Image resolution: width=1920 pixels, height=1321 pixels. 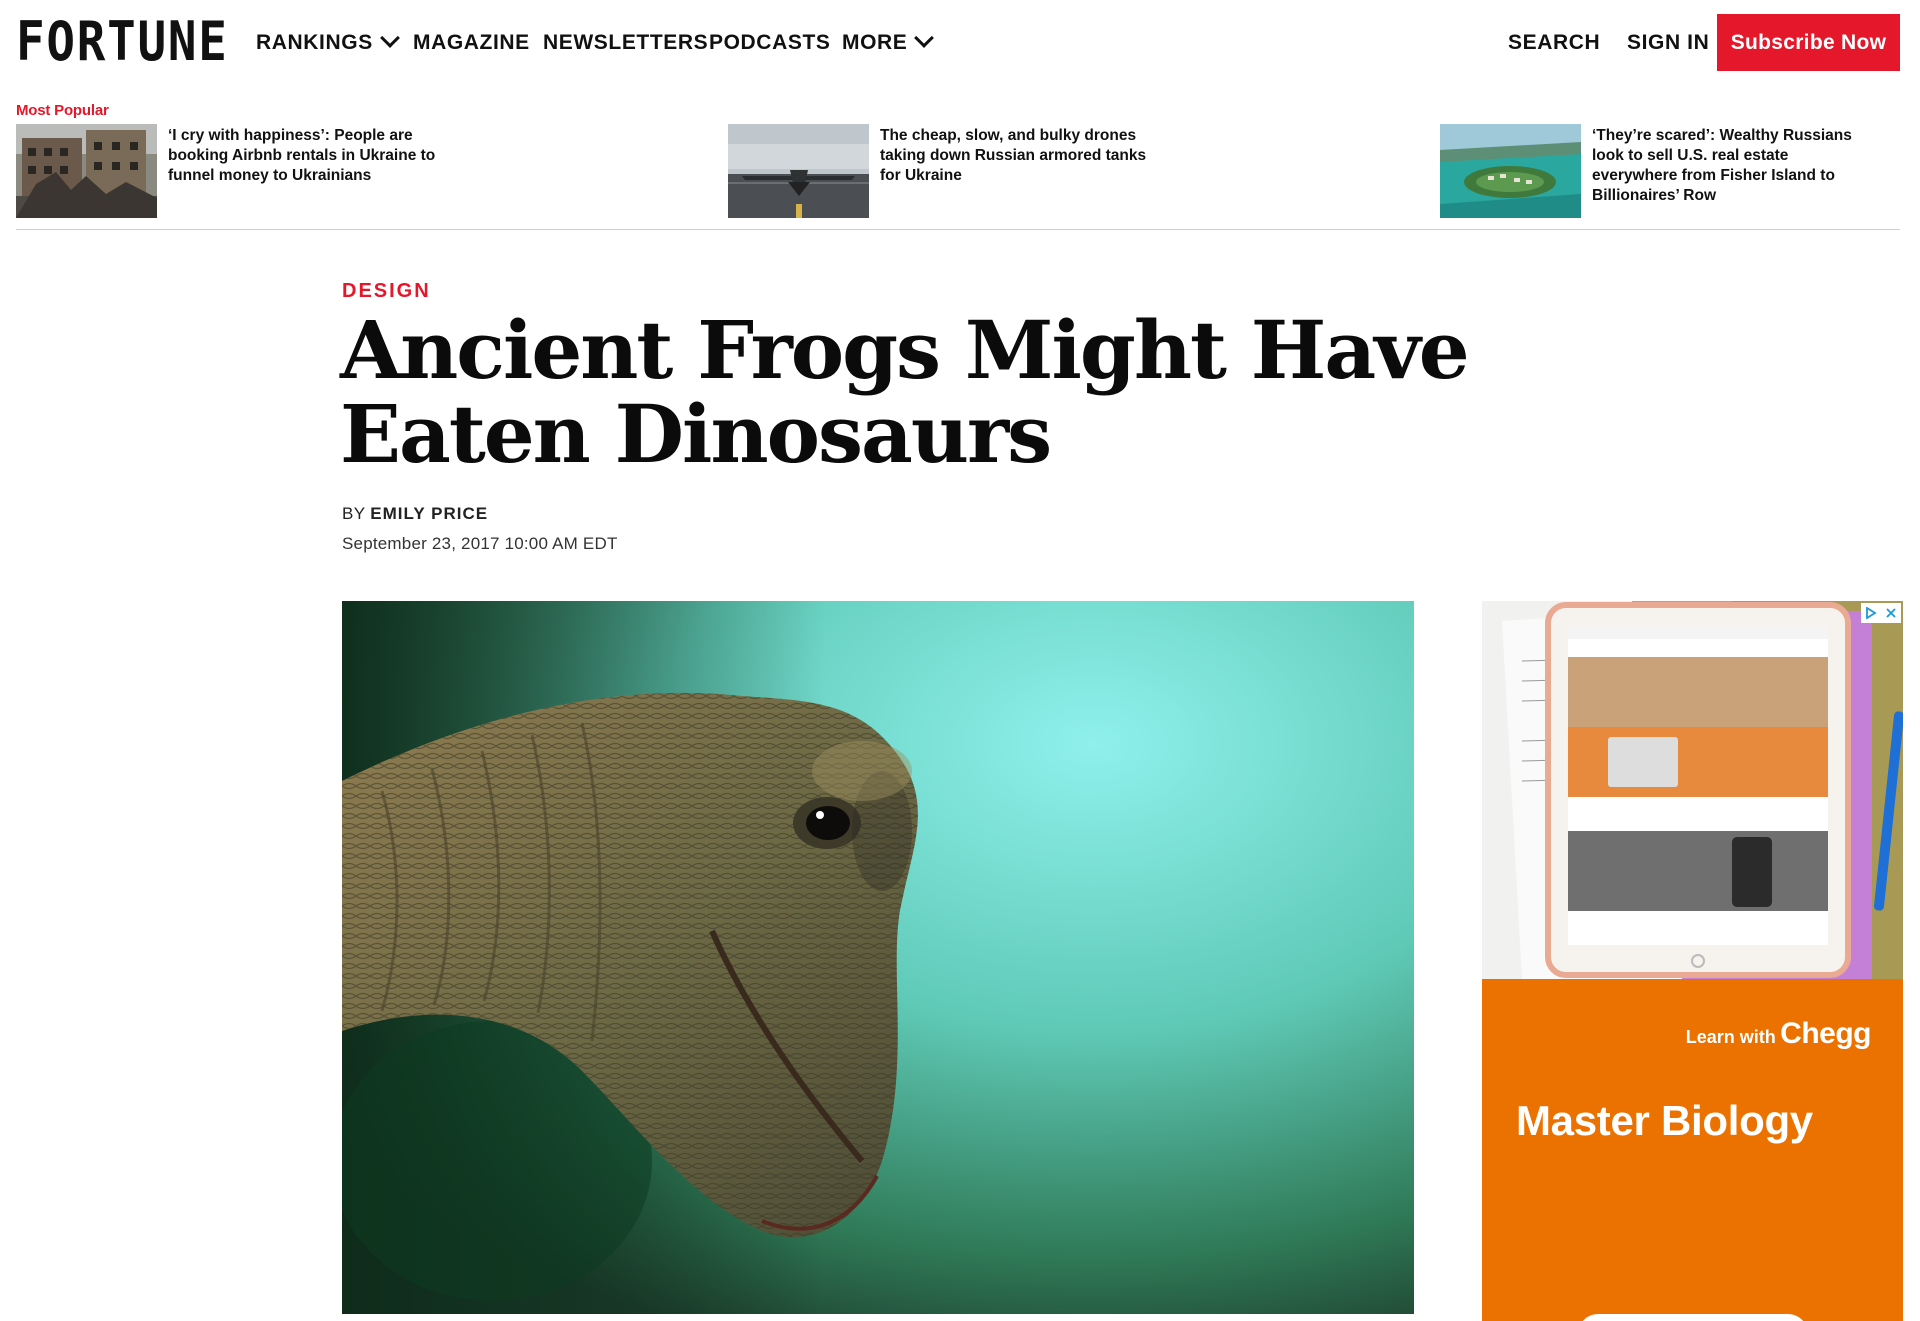 I want to click on author-link: EMILY PRICE, so click(x=429, y=513).